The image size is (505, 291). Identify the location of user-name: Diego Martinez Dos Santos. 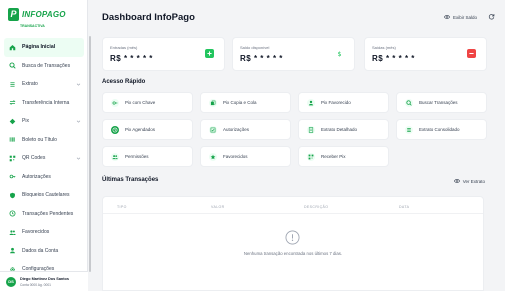
(44, 279).